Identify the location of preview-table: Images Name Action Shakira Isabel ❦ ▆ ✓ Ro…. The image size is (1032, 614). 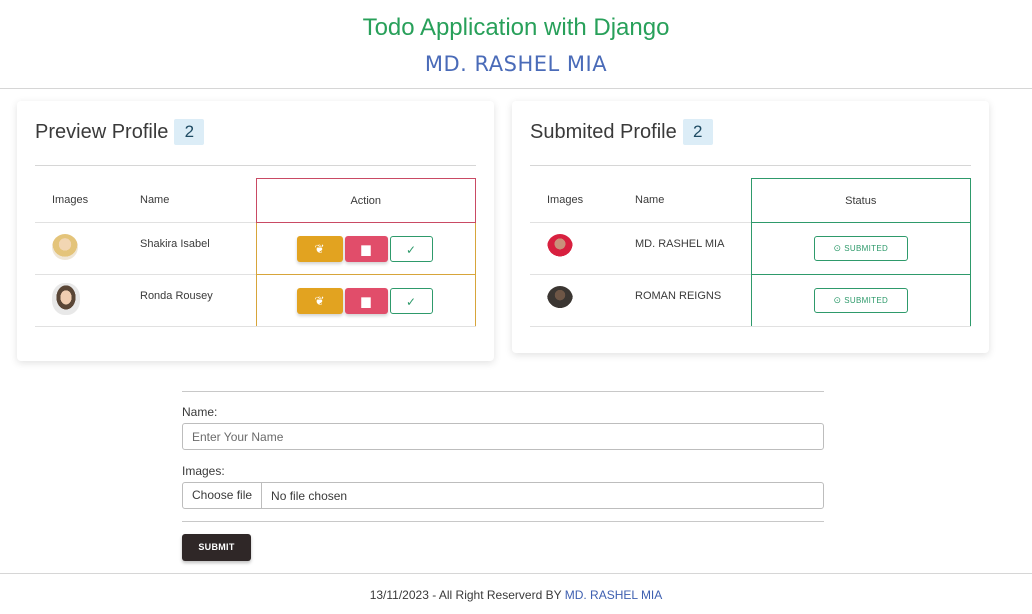
(255, 252).